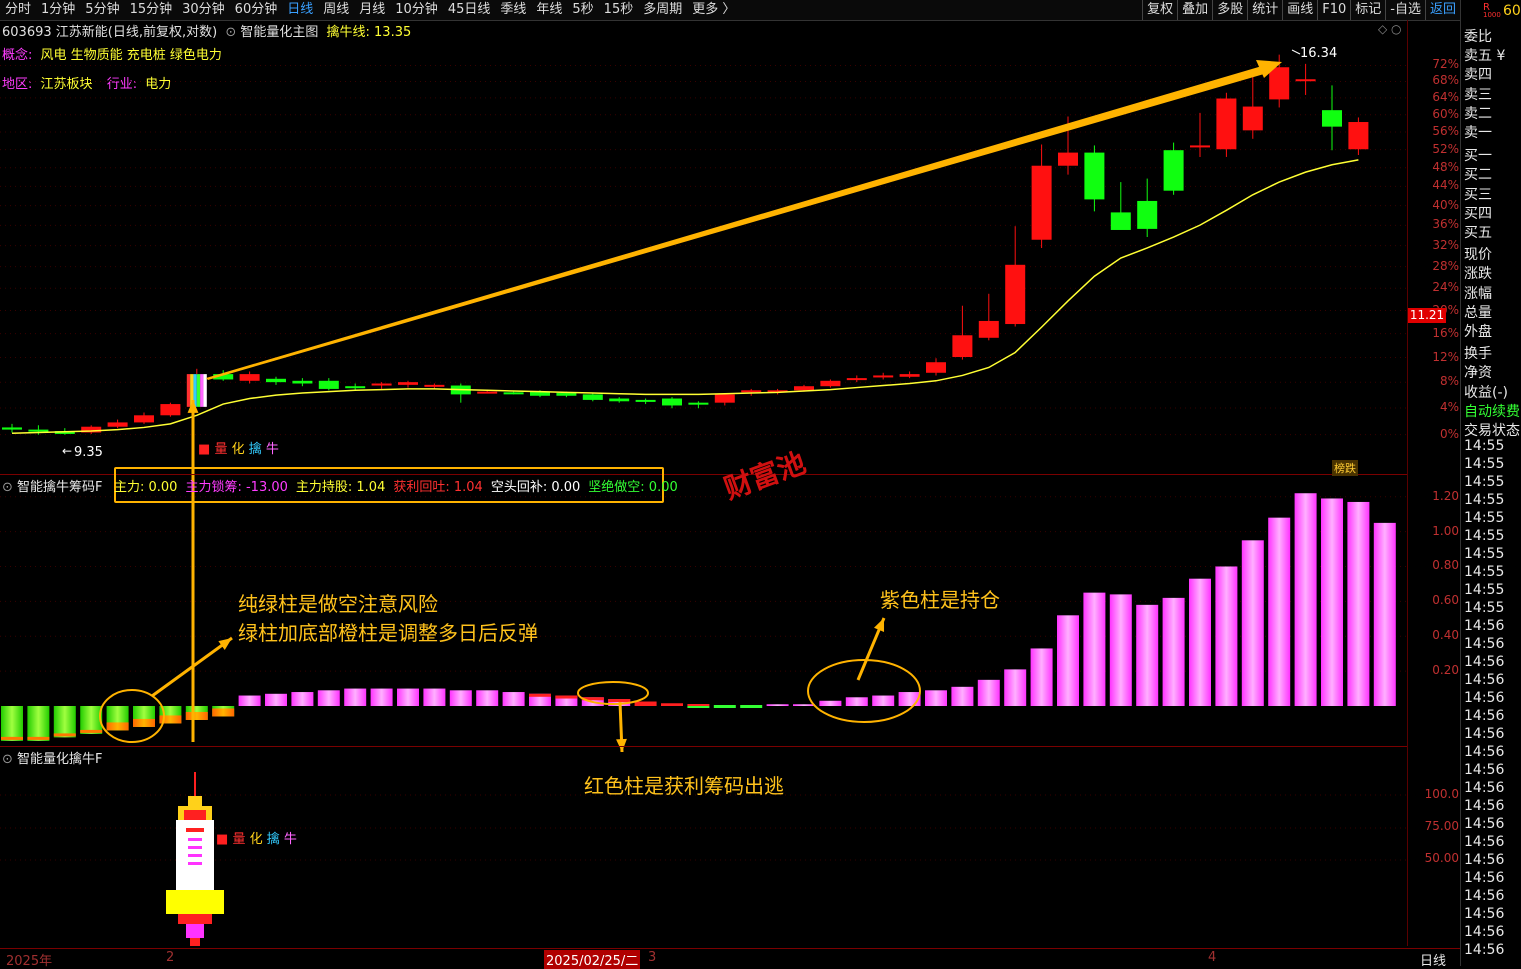  I want to click on sidebar-time-12: 14:56, so click(1484, 662).